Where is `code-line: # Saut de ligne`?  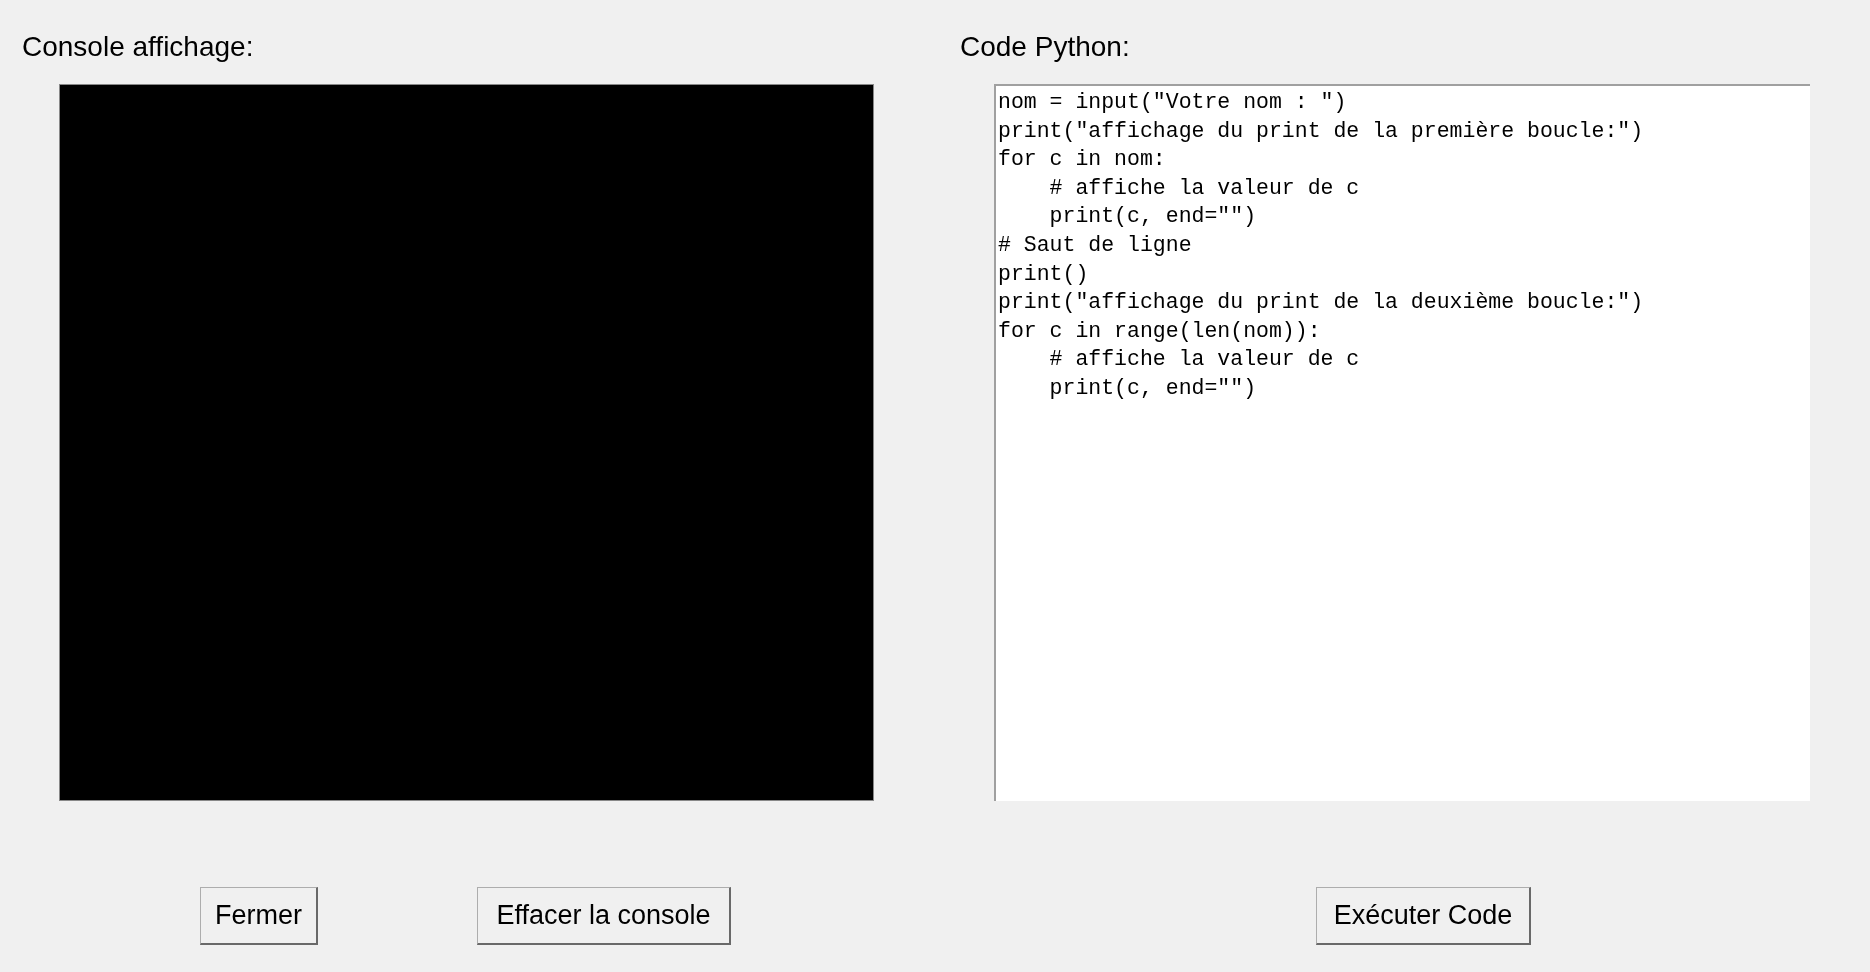
code-line: # Saut de ligne is located at coordinates (1095, 245).